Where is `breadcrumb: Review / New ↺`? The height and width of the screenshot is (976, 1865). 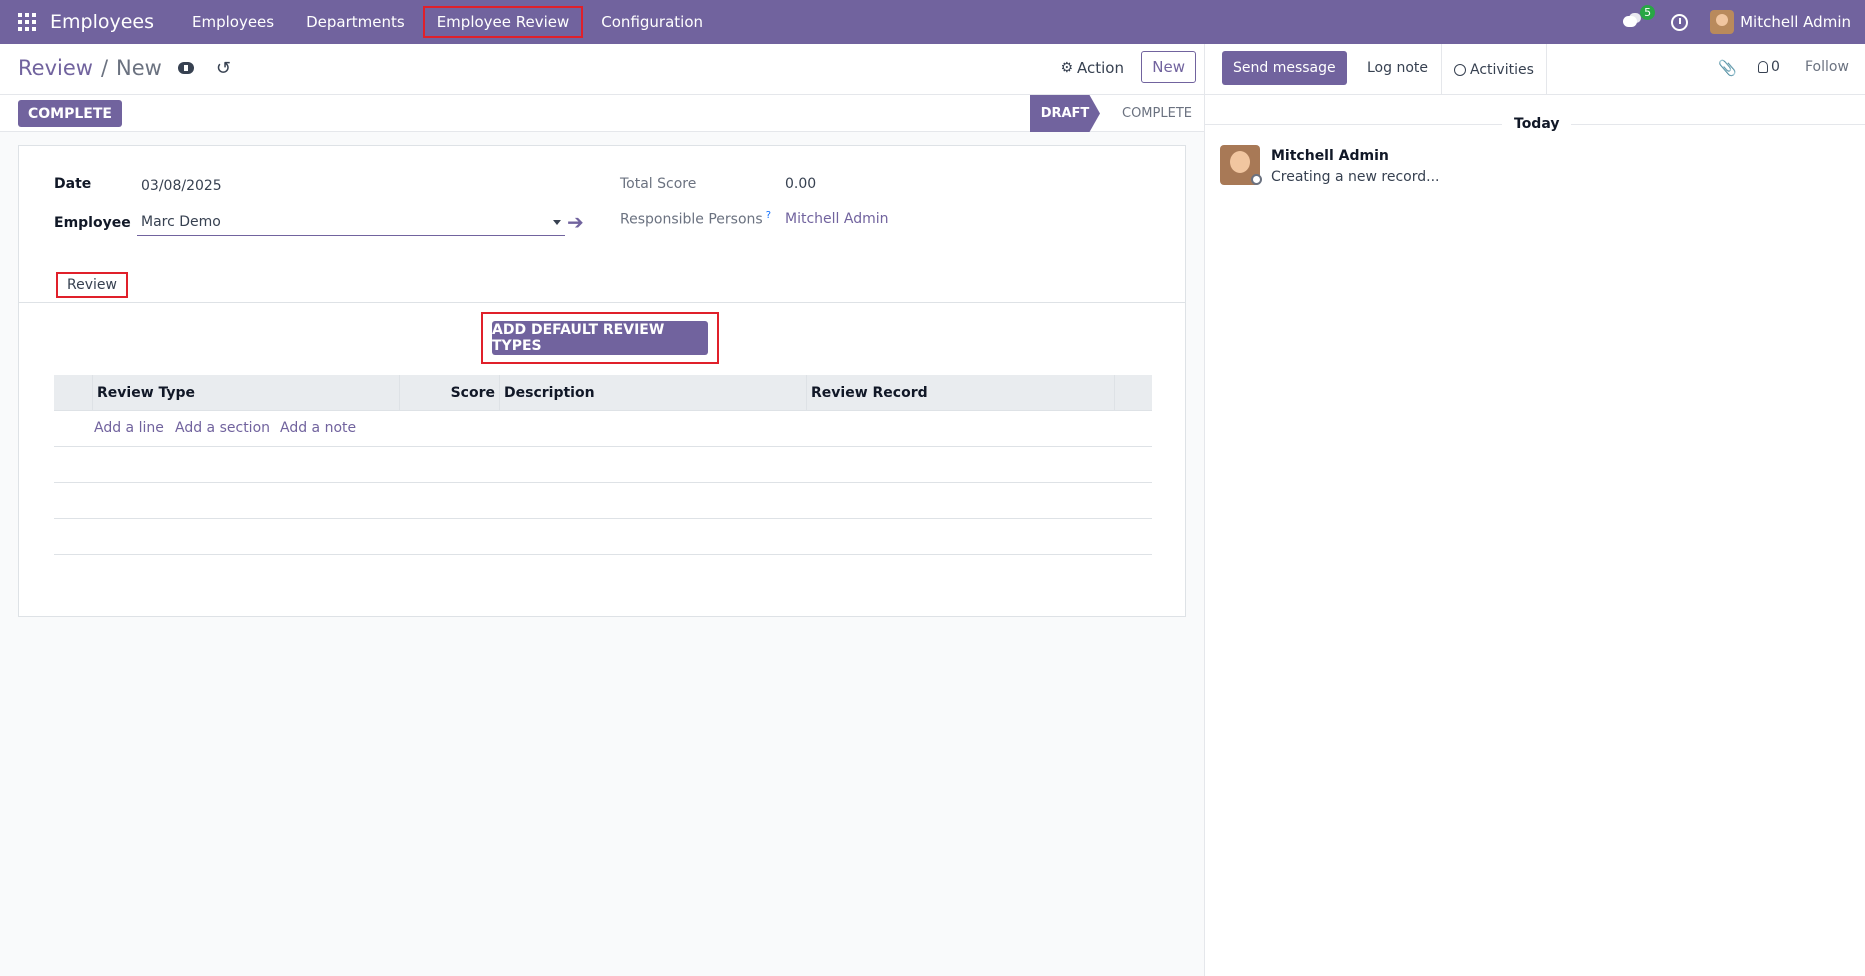 breadcrumb: Review / New ↺ is located at coordinates (124, 68).